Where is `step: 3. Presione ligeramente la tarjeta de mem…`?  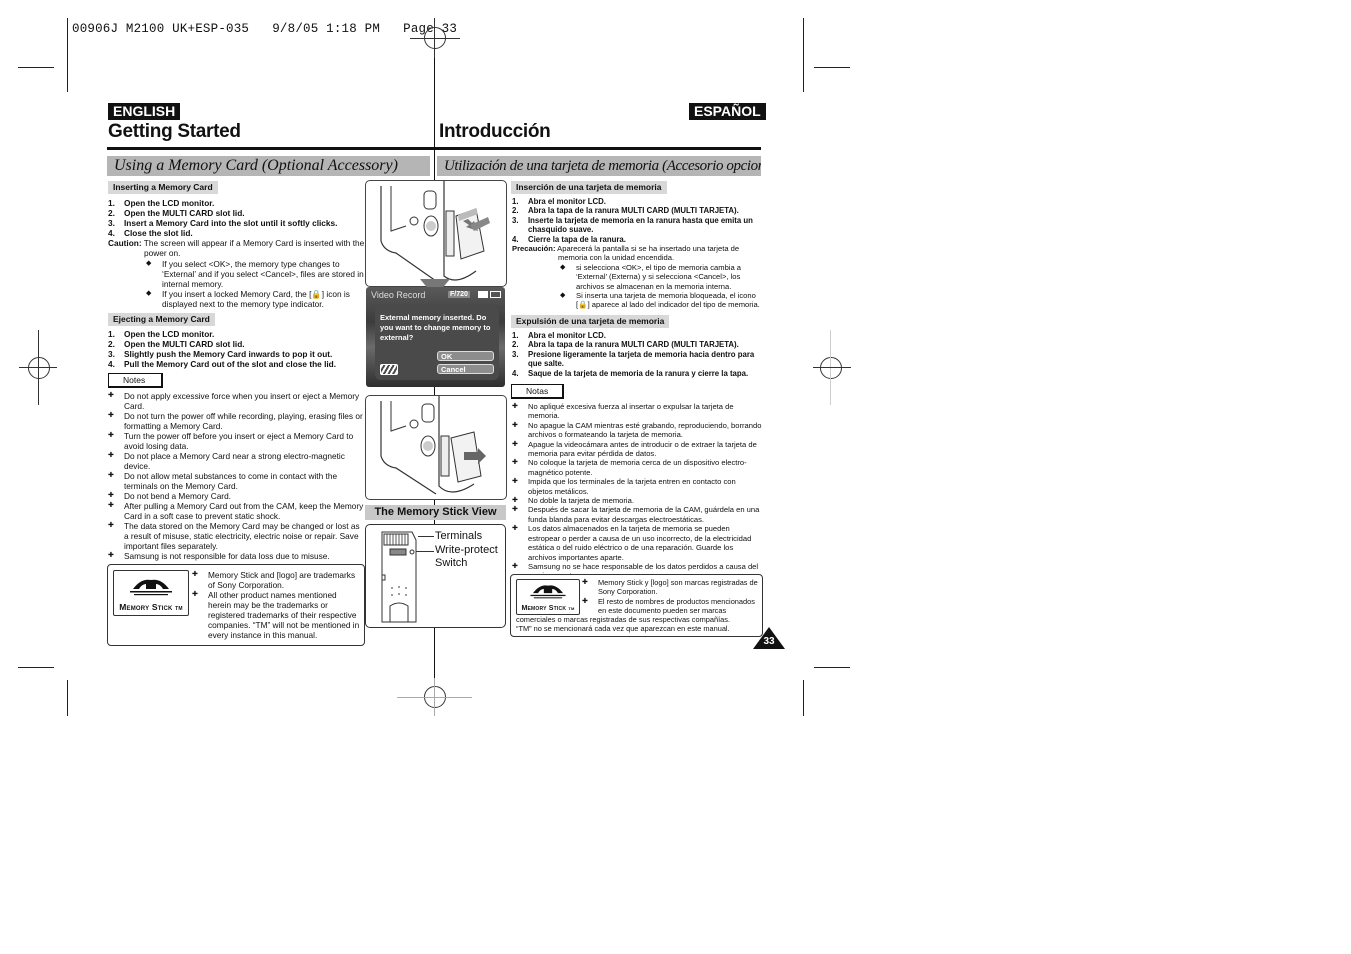 step: 3. Presione ligeramente la tarjeta de mem… is located at coordinates (633, 359).